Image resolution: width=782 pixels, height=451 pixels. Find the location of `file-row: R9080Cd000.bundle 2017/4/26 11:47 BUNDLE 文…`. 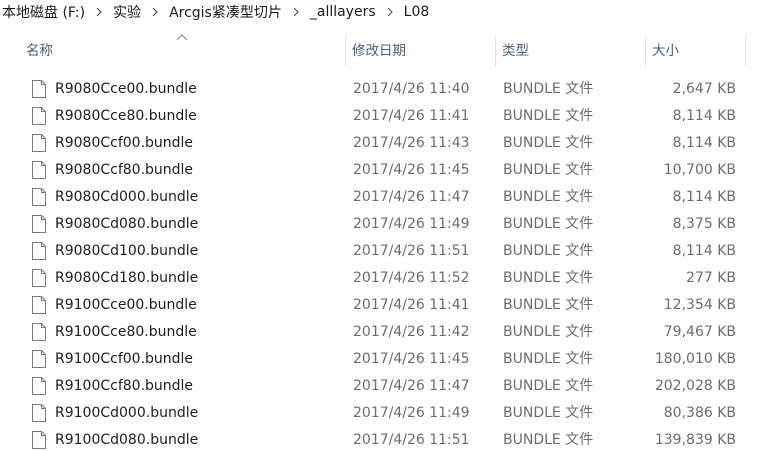

file-row: R9080Cd000.bundle 2017/4/26 11:47 BUNDLE 文… is located at coordinates (391, 197).